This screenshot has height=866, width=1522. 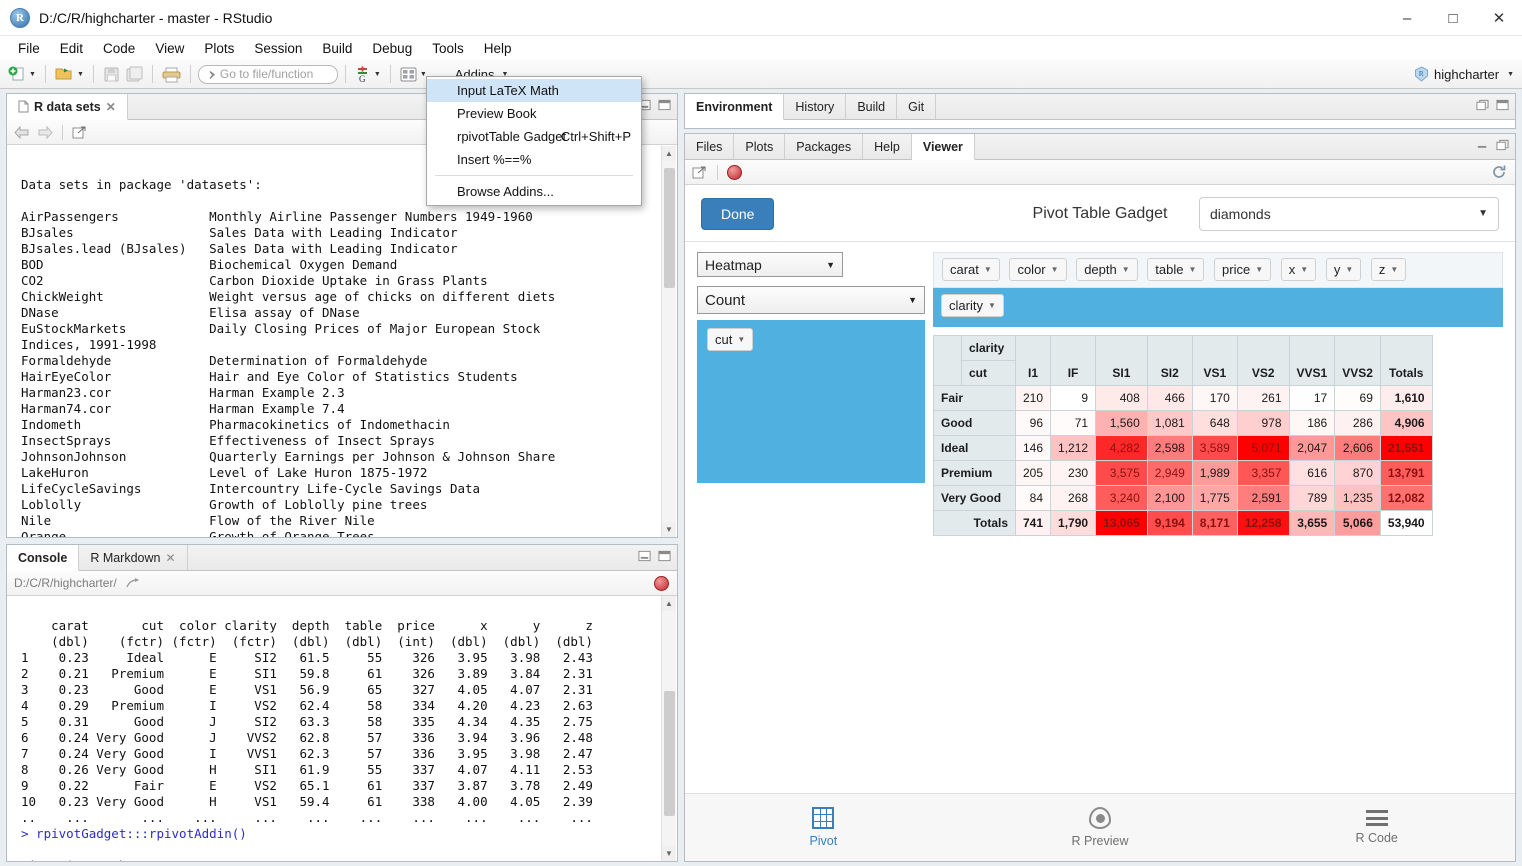 What do you see at coordinates (43, 558) in the screenshot?
I see `tab-console: Console` at bounding box center [43, 558].